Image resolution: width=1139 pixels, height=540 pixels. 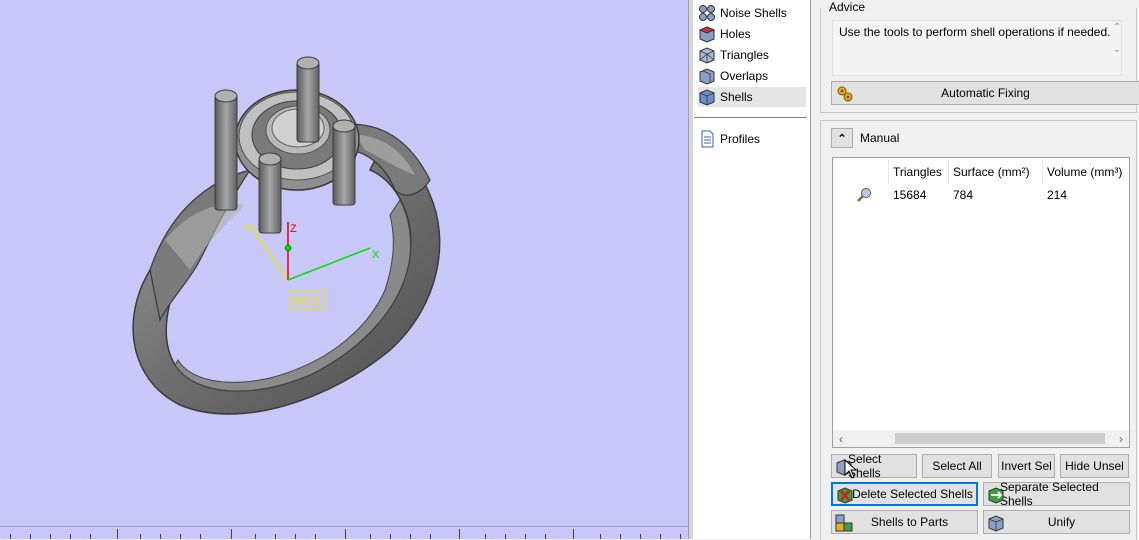 I want to click on cell-triangles: 15684, so click(x=910, y=195).